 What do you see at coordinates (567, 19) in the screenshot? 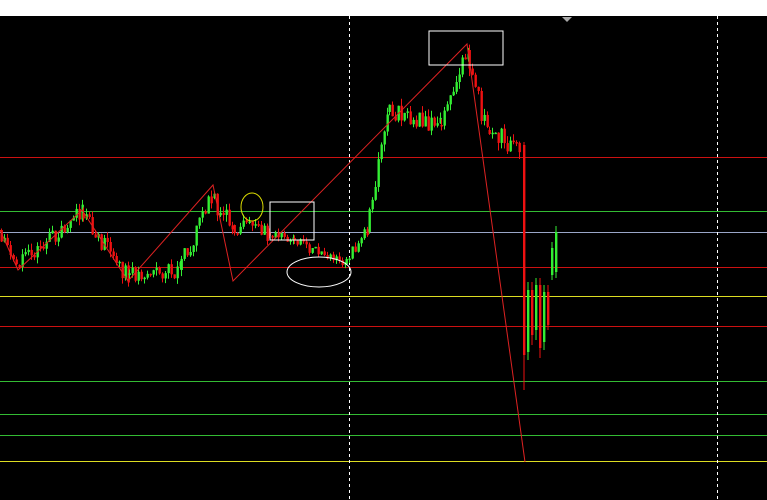
I see `triangle-down-icon` at bounding box center [567, 19].